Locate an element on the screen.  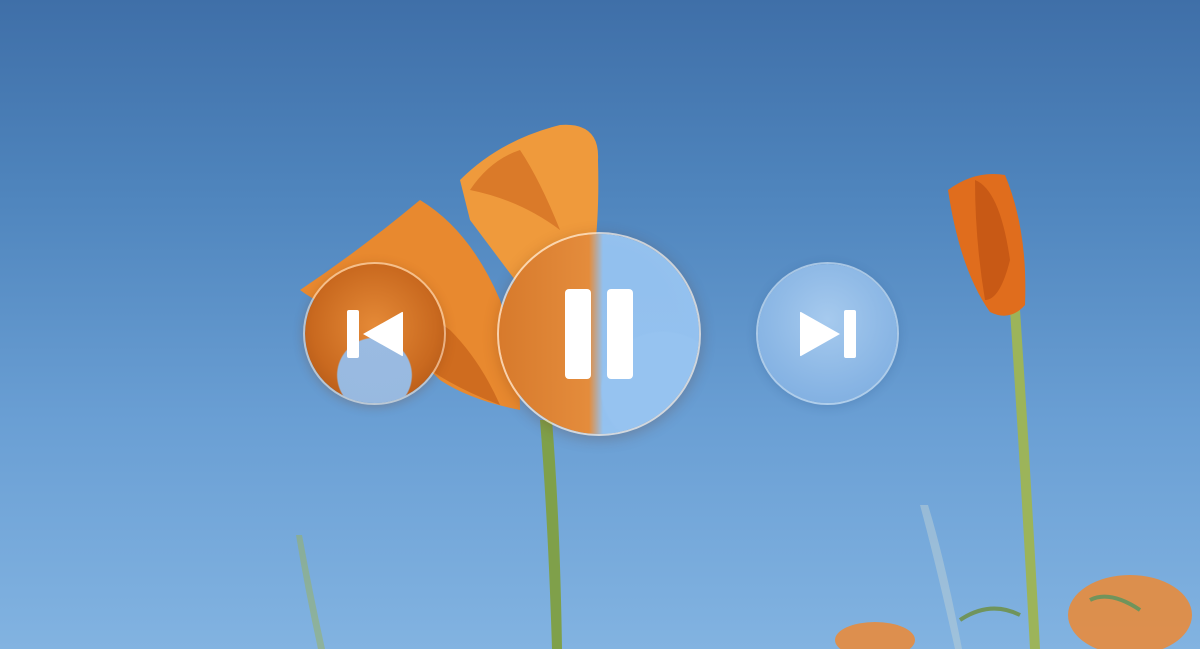
previous-track-button is located at coordinates (374, 333).